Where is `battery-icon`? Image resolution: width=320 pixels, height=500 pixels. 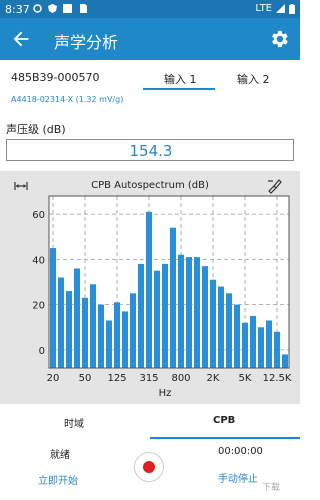 battery-icon is located at coordinates (292, 8).